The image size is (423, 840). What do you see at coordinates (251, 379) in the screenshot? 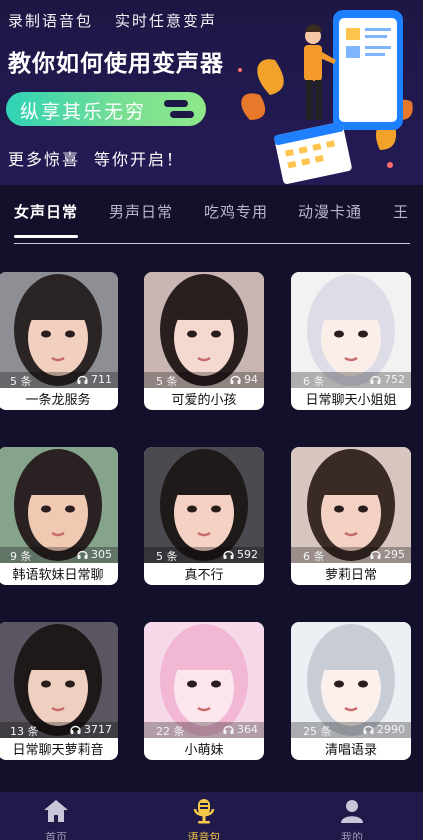
I see `voice-pack-plays-value: 94` at bounding box center [251, 379].